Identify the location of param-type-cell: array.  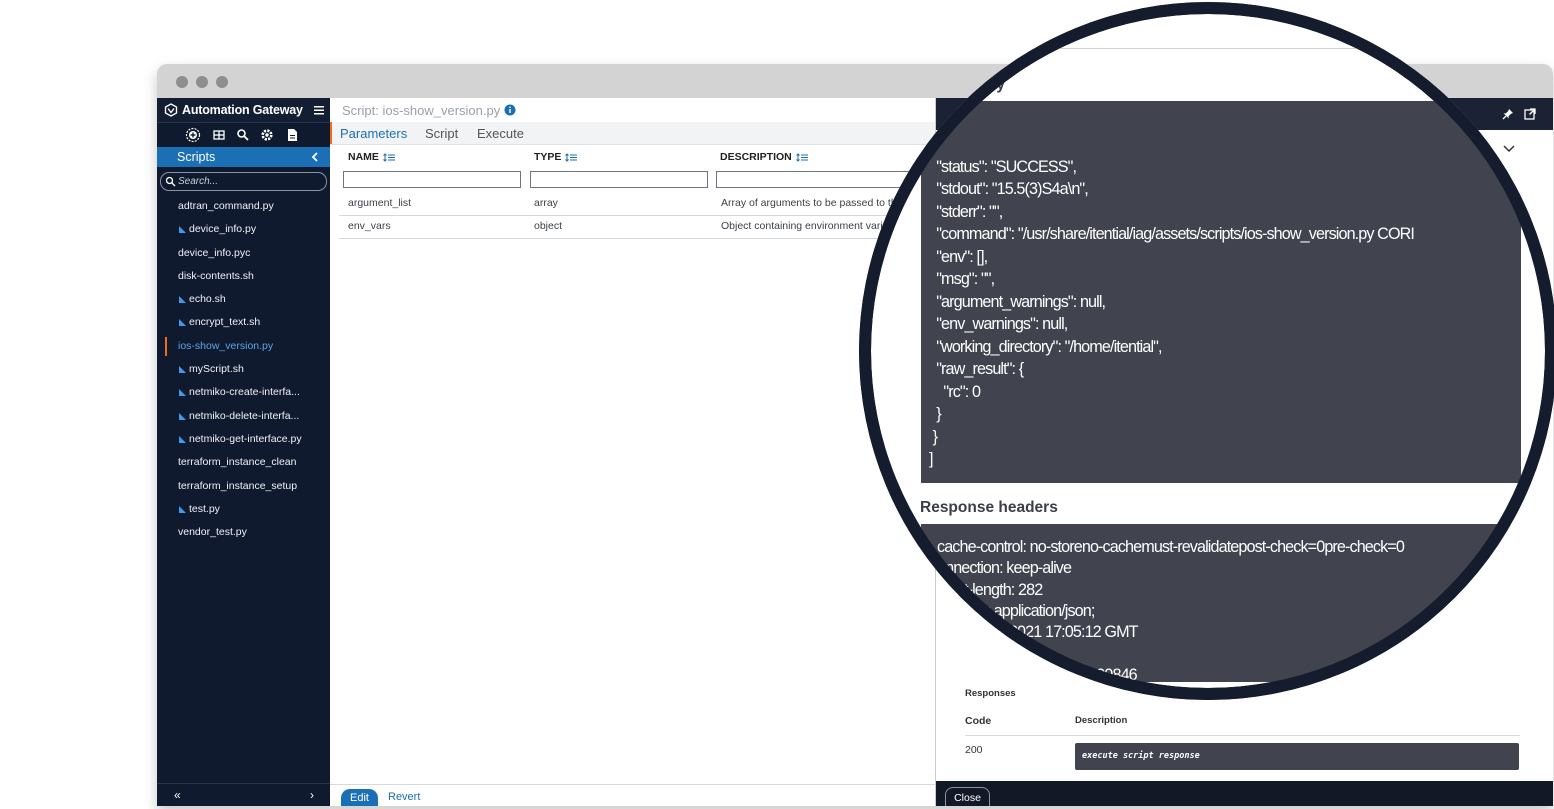
(546, 203).